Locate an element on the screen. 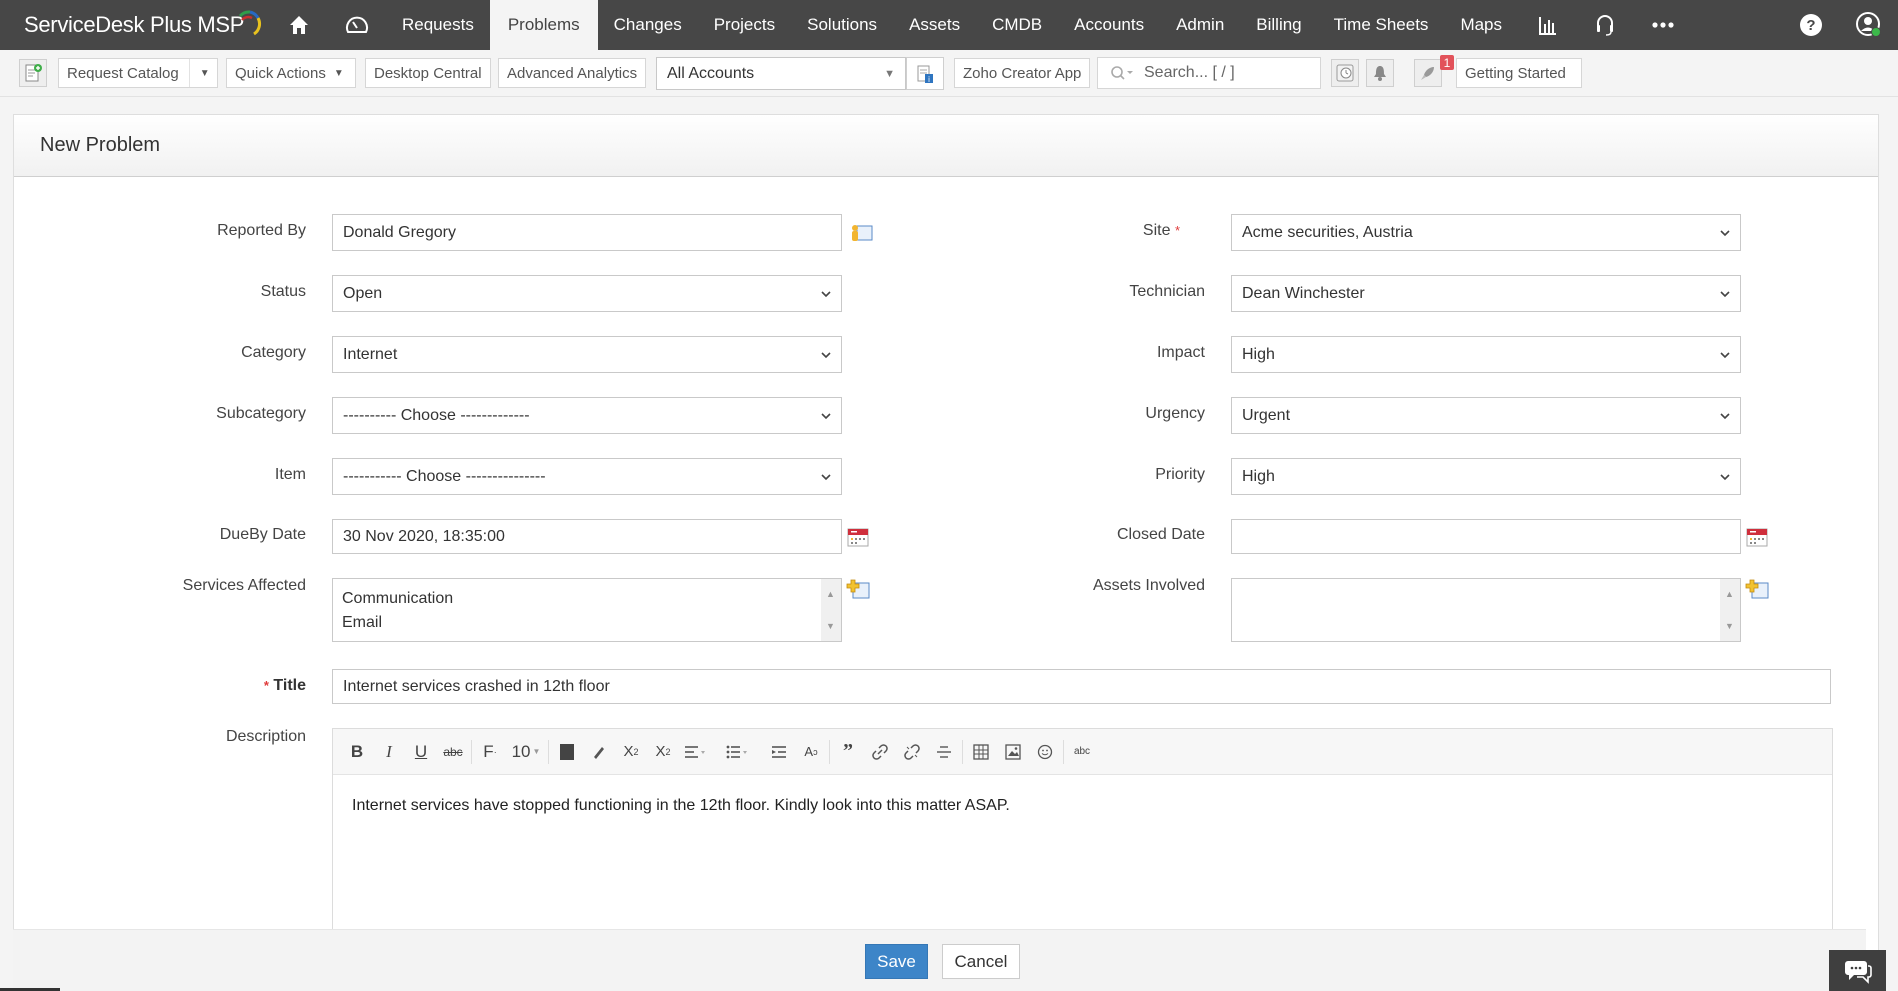 The width and height of the screenshot is (1898, 991). svg-text: i is located at coordinates (929, 79).